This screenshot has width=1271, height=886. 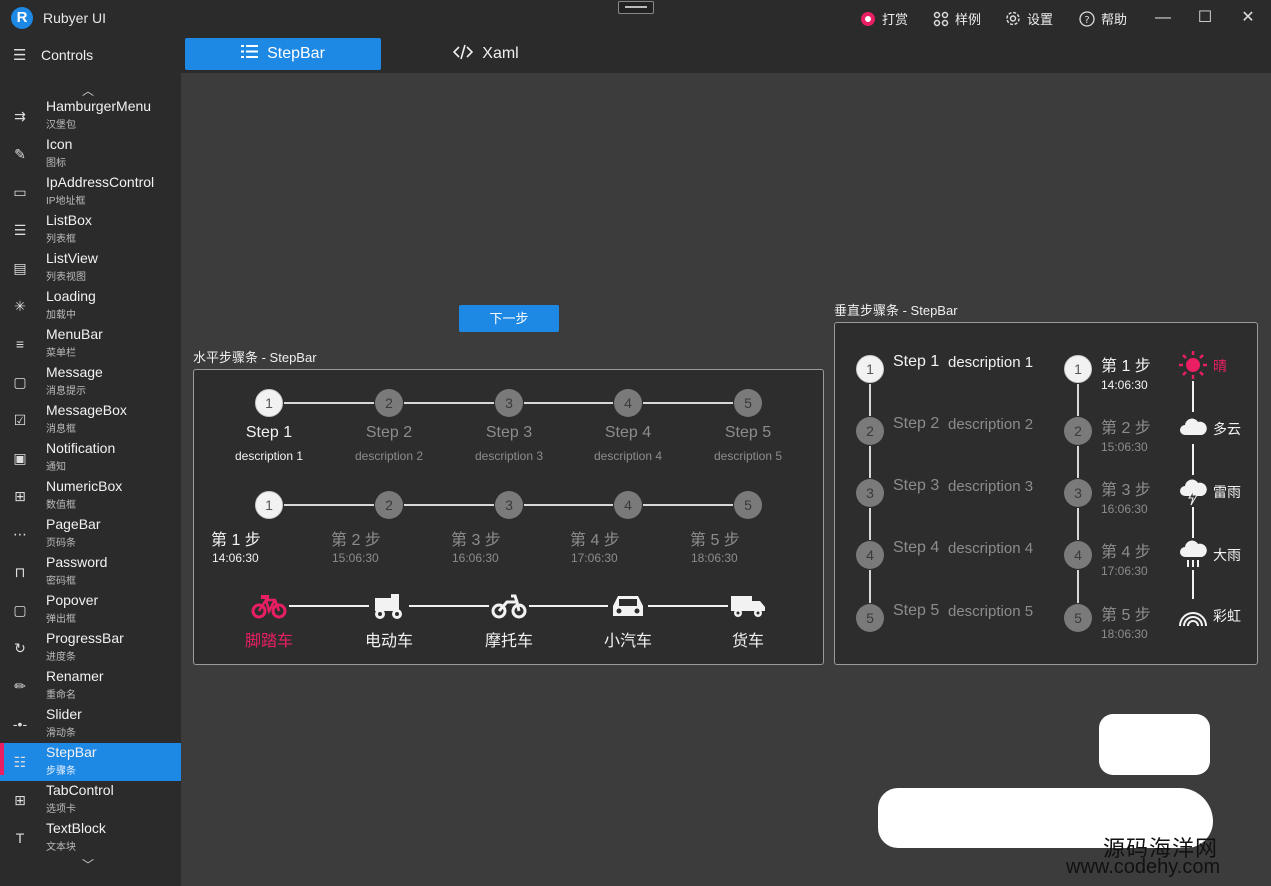 What do you see at coordinates (20, 306) in the screenshot?
I see `loading-icon: ✳` at bounding box center [20, 306].